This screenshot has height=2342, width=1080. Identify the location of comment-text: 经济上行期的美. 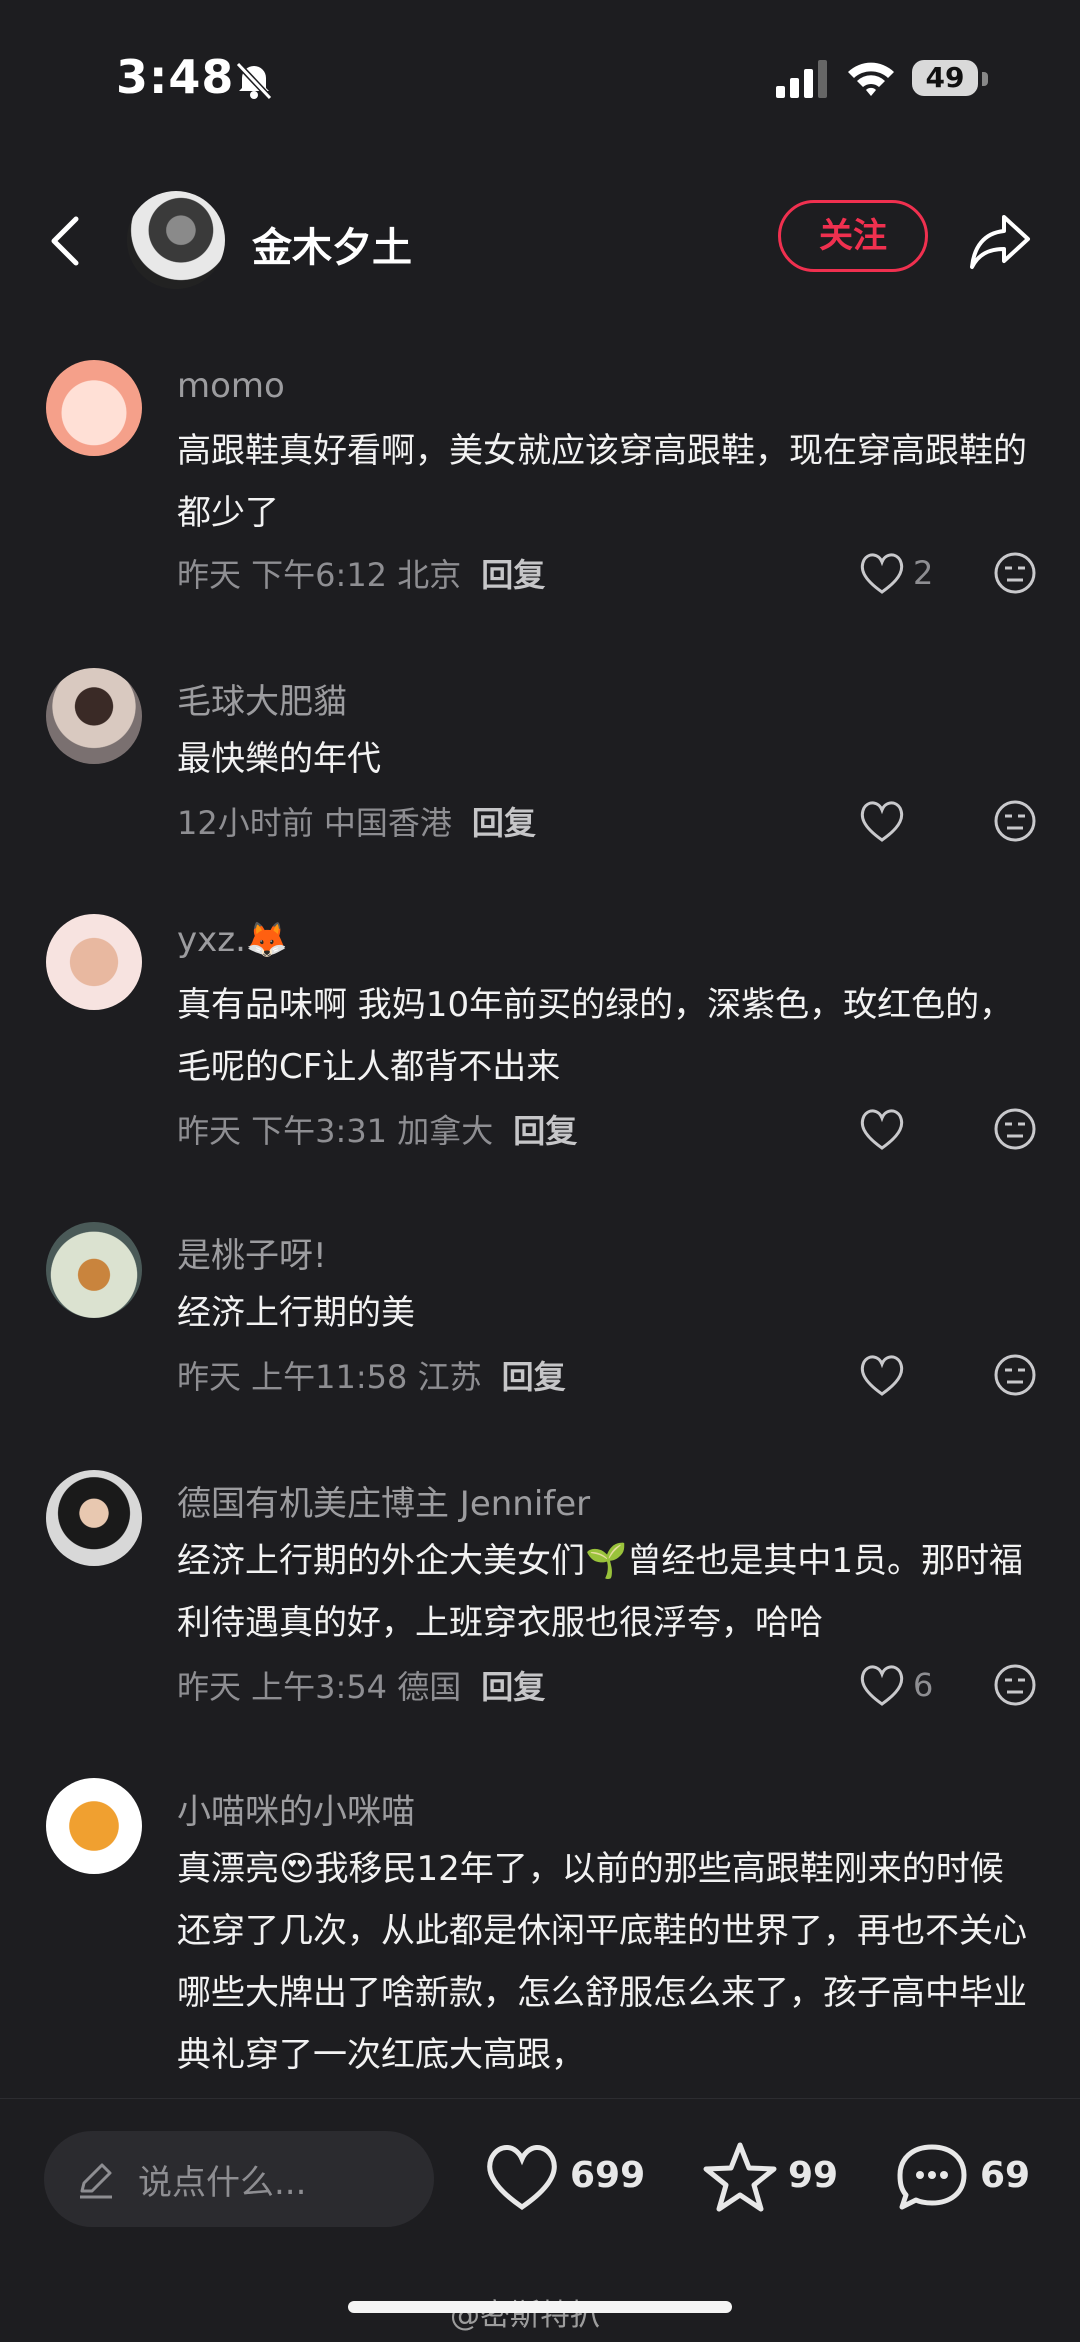
(296, 1313).